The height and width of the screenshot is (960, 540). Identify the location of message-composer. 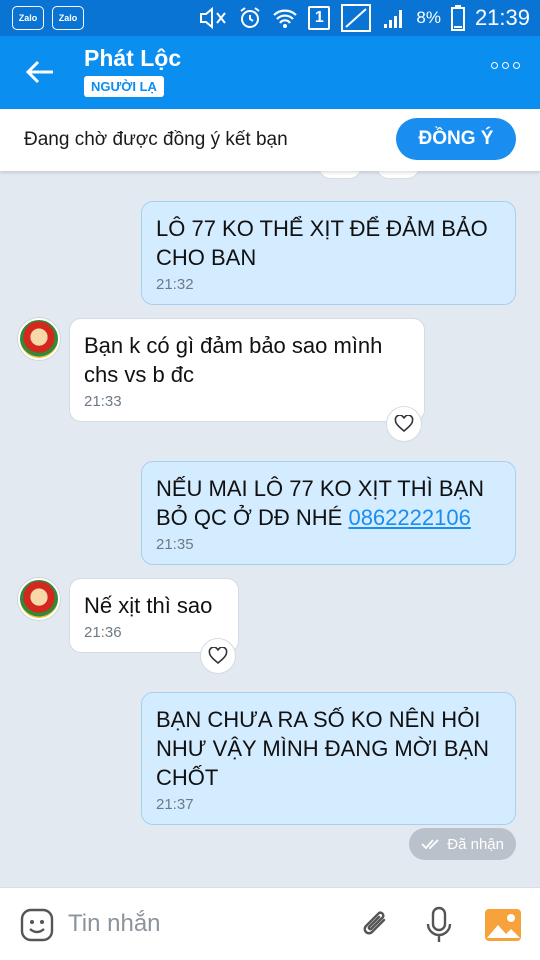
(270, 923).